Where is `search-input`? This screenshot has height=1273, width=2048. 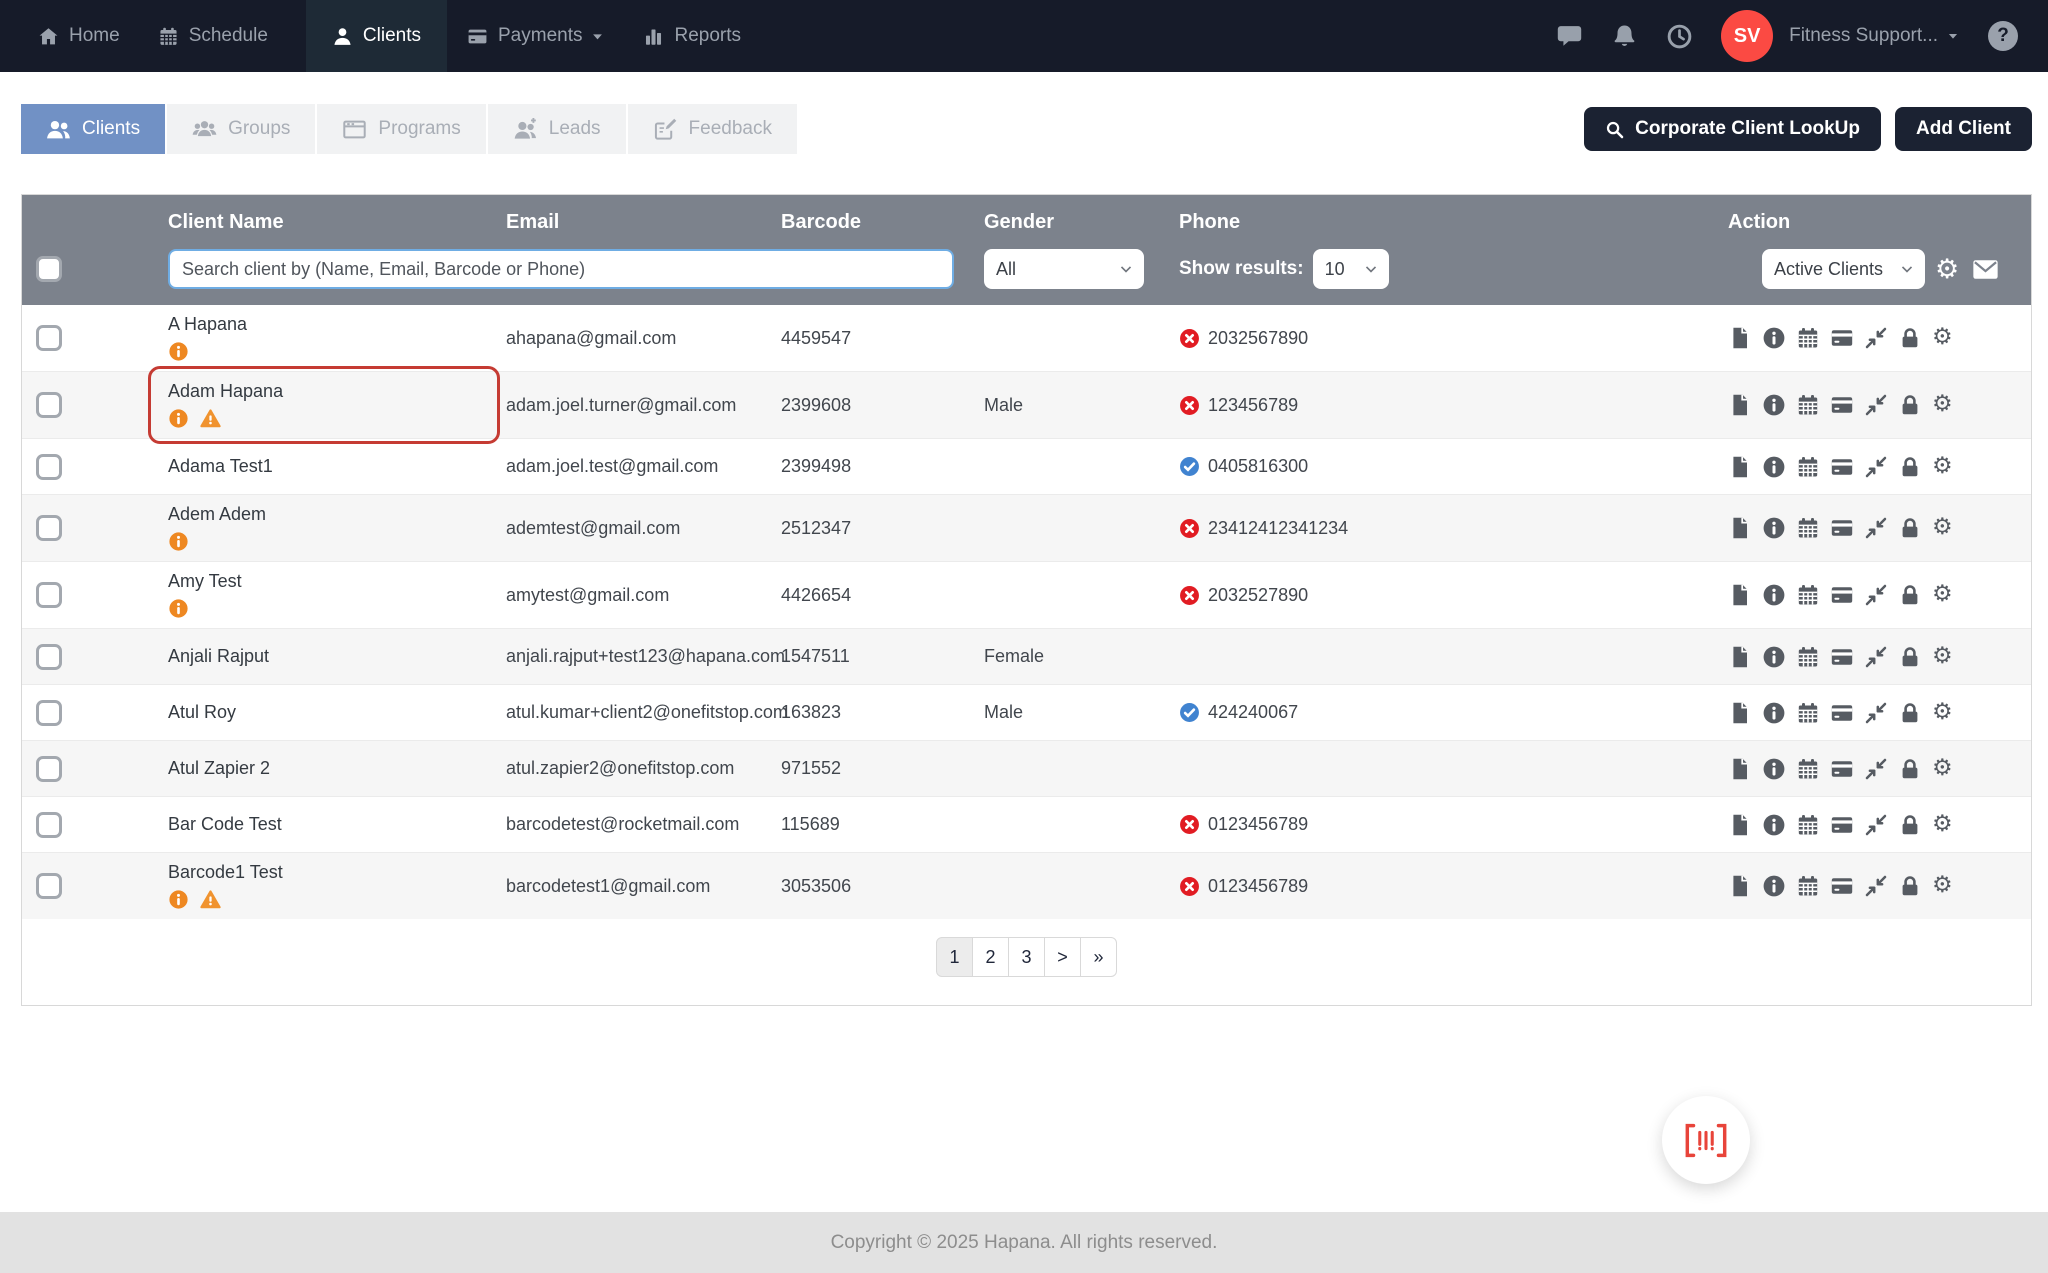
search-input is located at coordinates (561, 269).